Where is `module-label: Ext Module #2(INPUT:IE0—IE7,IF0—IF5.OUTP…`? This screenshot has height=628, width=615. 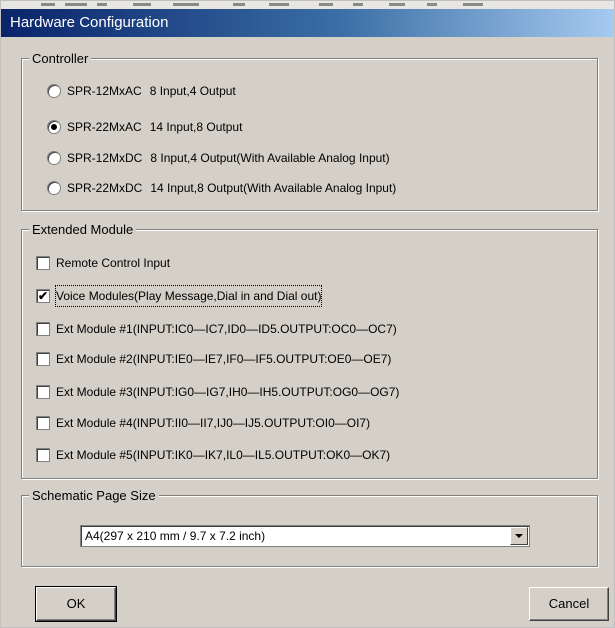
module-label: Ext Module #2(INPUT:IE0—IE7,IF0—IF5.OUTP… is located at coordinates (224, 359).